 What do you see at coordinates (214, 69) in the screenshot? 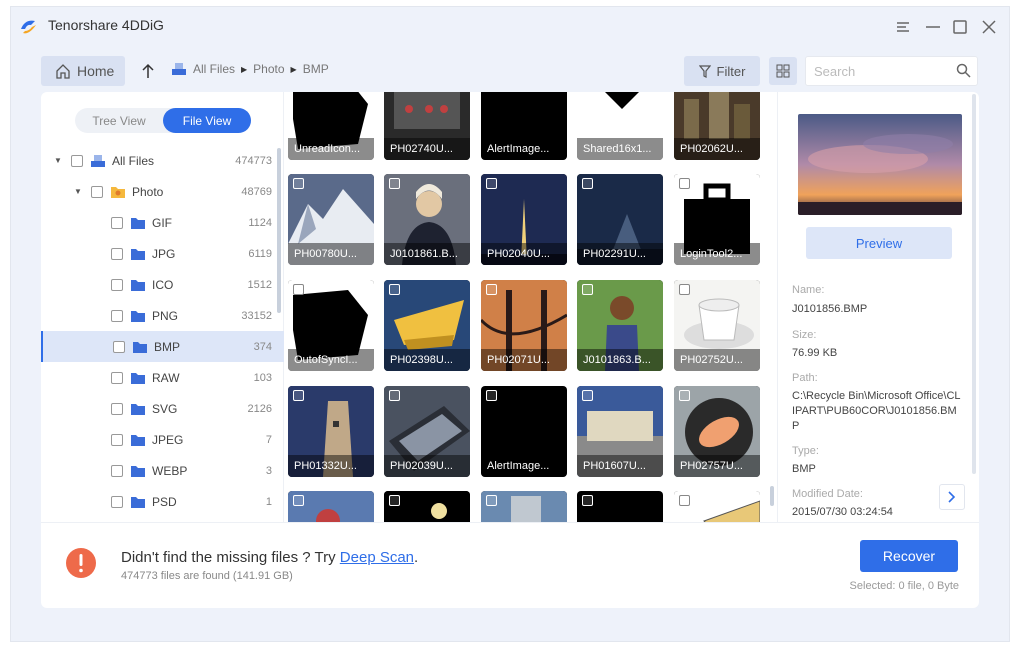
I see `breadcrumb-all-files: All Files` at bounding box center [214, 69].